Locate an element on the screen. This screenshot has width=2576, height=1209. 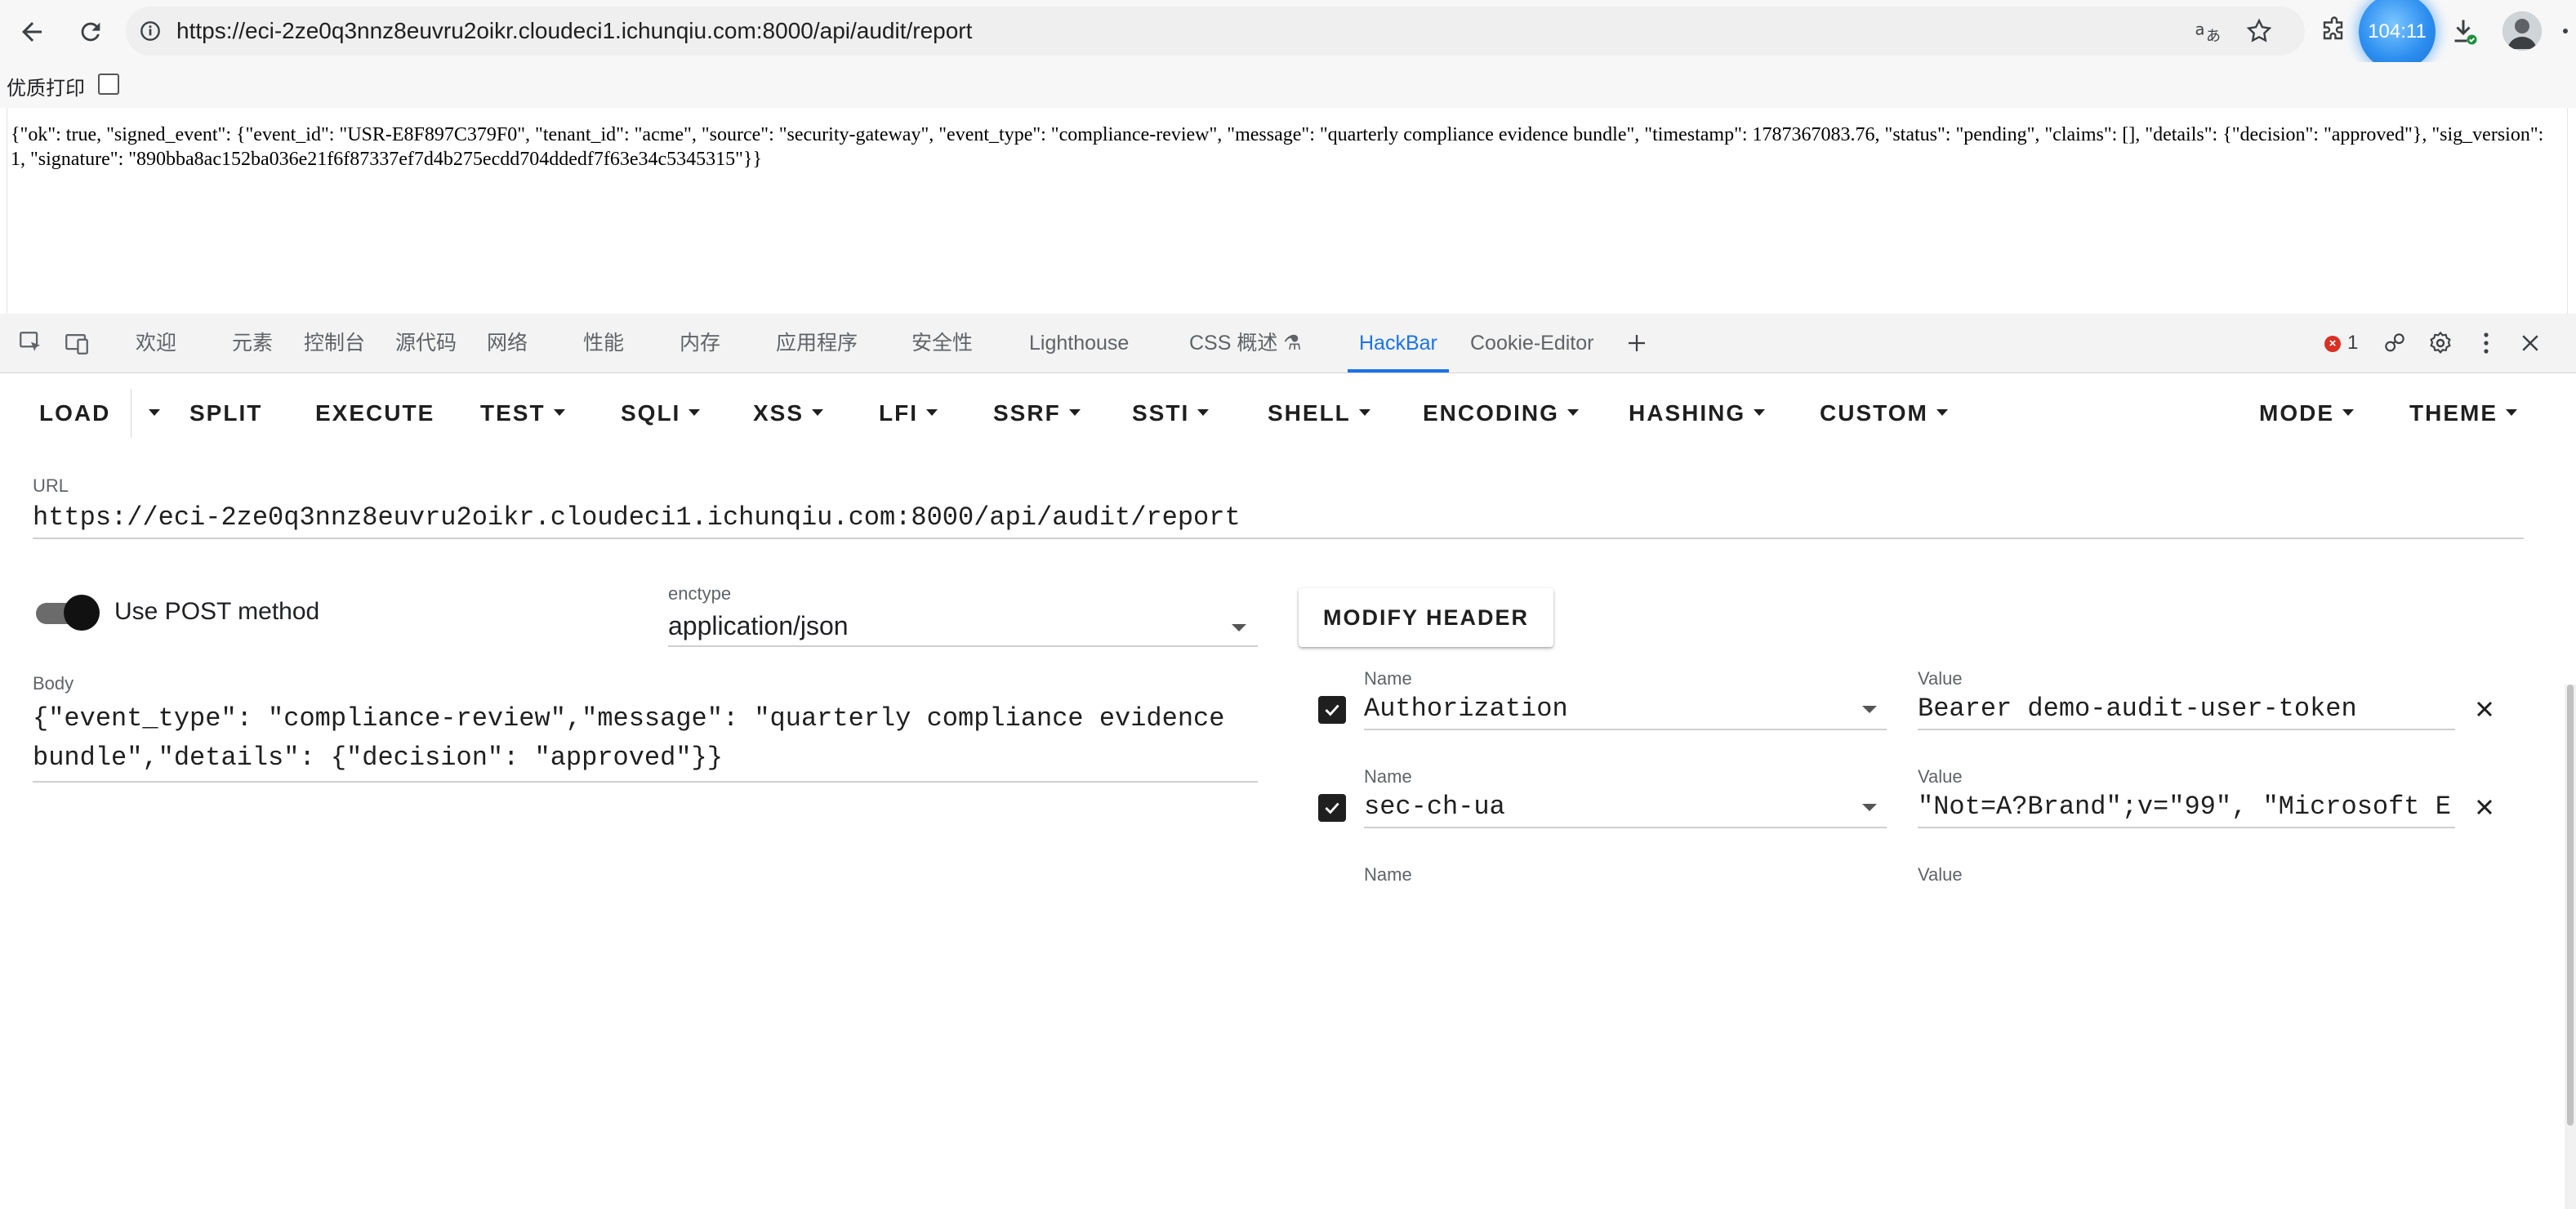
xss-label: XSS is located at coordinates (778, 413).